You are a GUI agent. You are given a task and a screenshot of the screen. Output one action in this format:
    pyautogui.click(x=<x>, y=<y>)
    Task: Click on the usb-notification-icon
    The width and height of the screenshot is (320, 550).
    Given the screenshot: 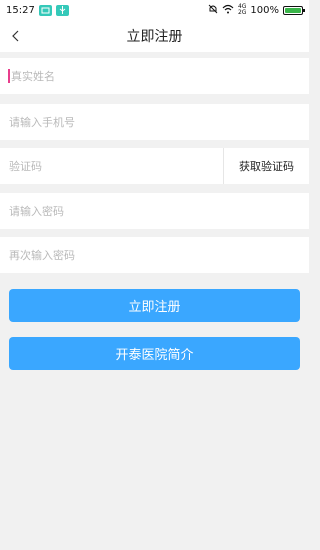 What is the action you would take?
    pyautogui.click(x=62, y=10)
    